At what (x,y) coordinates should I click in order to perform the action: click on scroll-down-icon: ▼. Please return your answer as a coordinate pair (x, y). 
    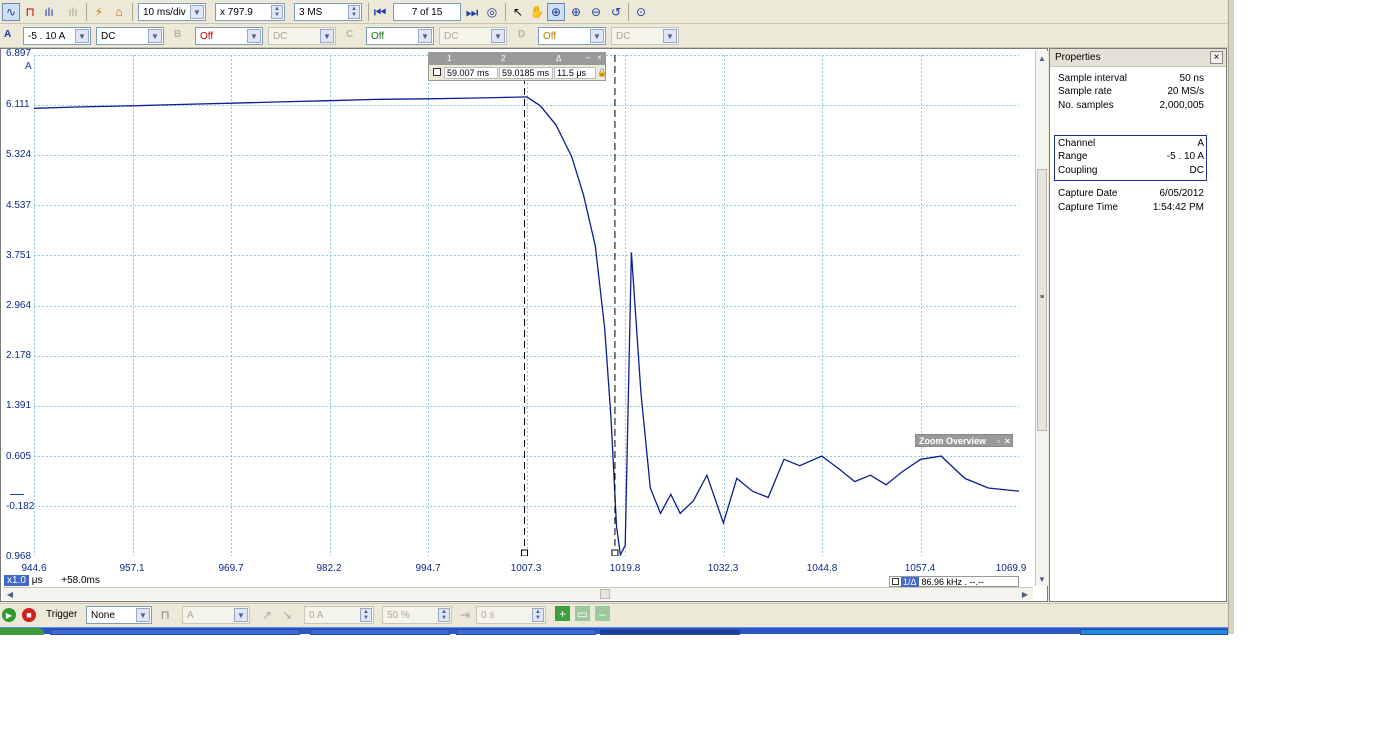
    Looking at the image, I should click on (1042, 579).